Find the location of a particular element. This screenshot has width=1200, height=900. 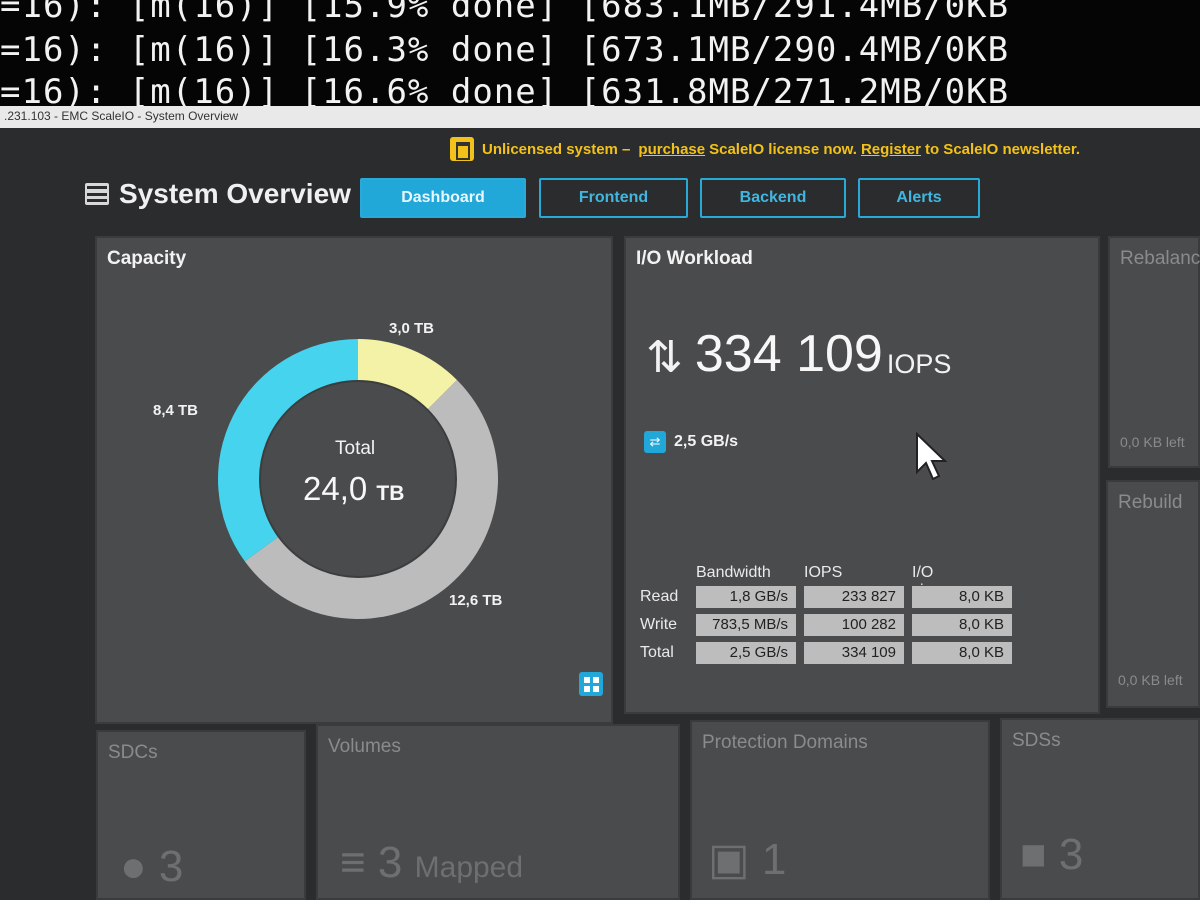

io-workload-title: I/O Workload is located at coordinates (694, 258).